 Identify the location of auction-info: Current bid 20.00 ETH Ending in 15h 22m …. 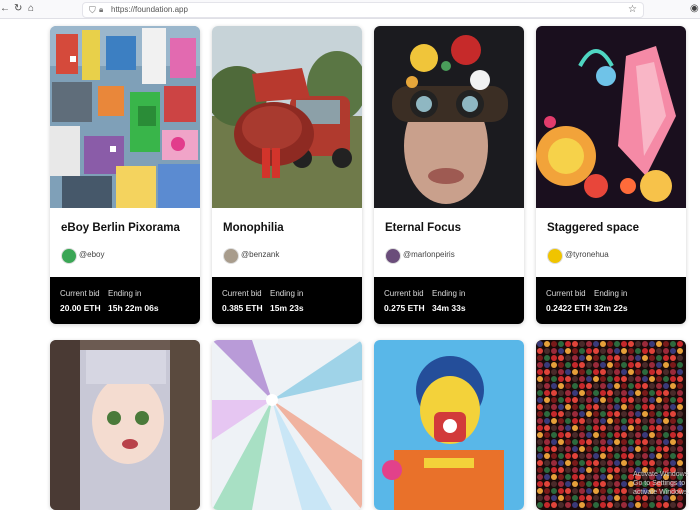
(125, 300).